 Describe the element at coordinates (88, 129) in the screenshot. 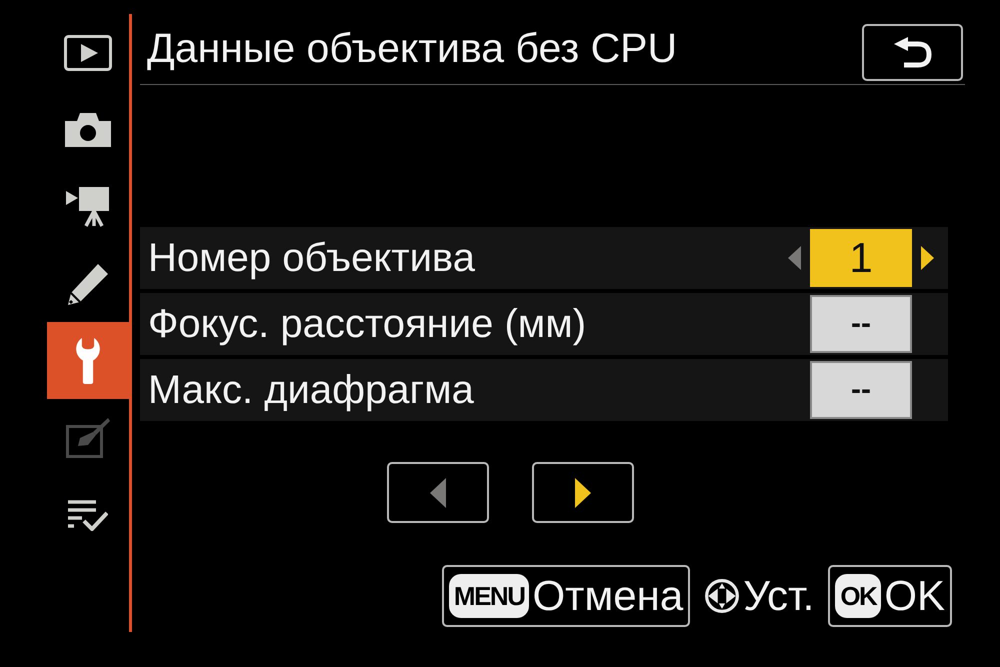

I see `camera-icon` at that location.